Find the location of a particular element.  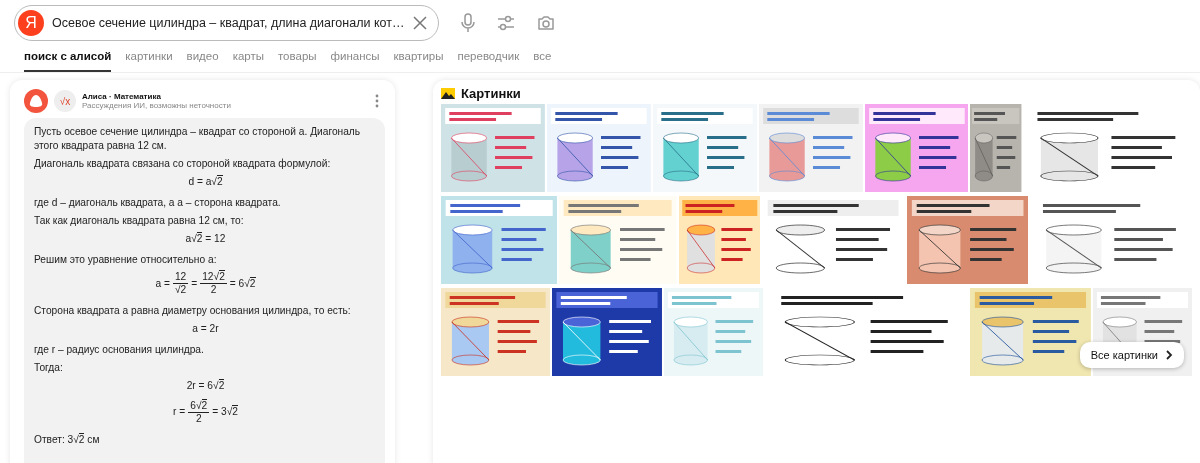

yandex-logo: Я is located at coordinates (31, 23).